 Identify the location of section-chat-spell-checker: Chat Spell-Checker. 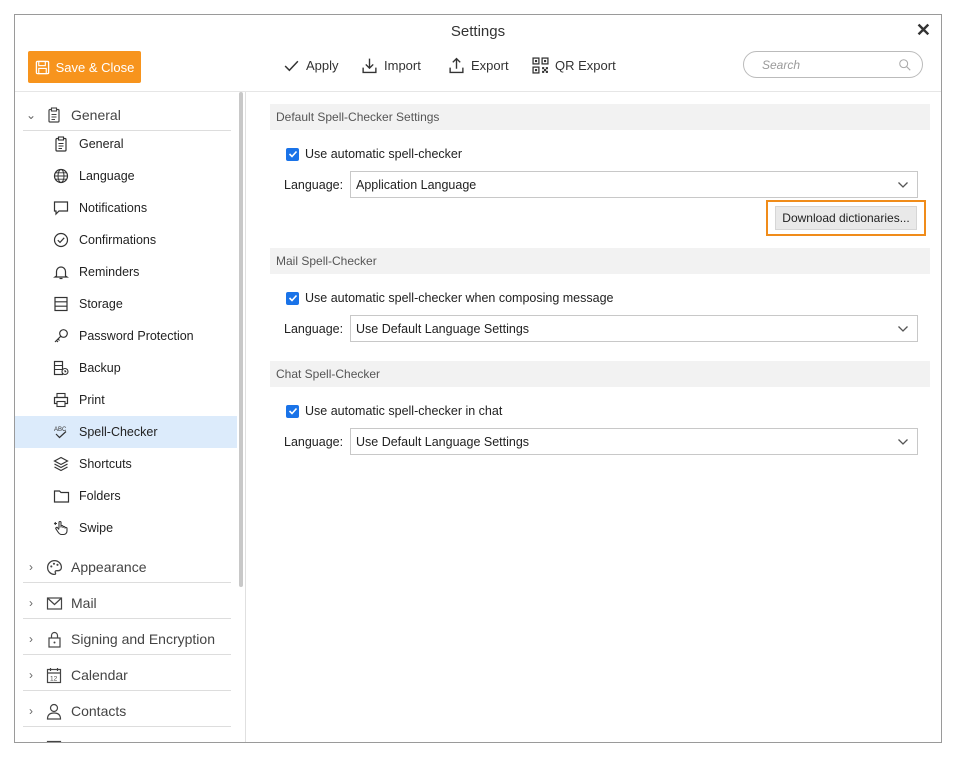
(600, 374).